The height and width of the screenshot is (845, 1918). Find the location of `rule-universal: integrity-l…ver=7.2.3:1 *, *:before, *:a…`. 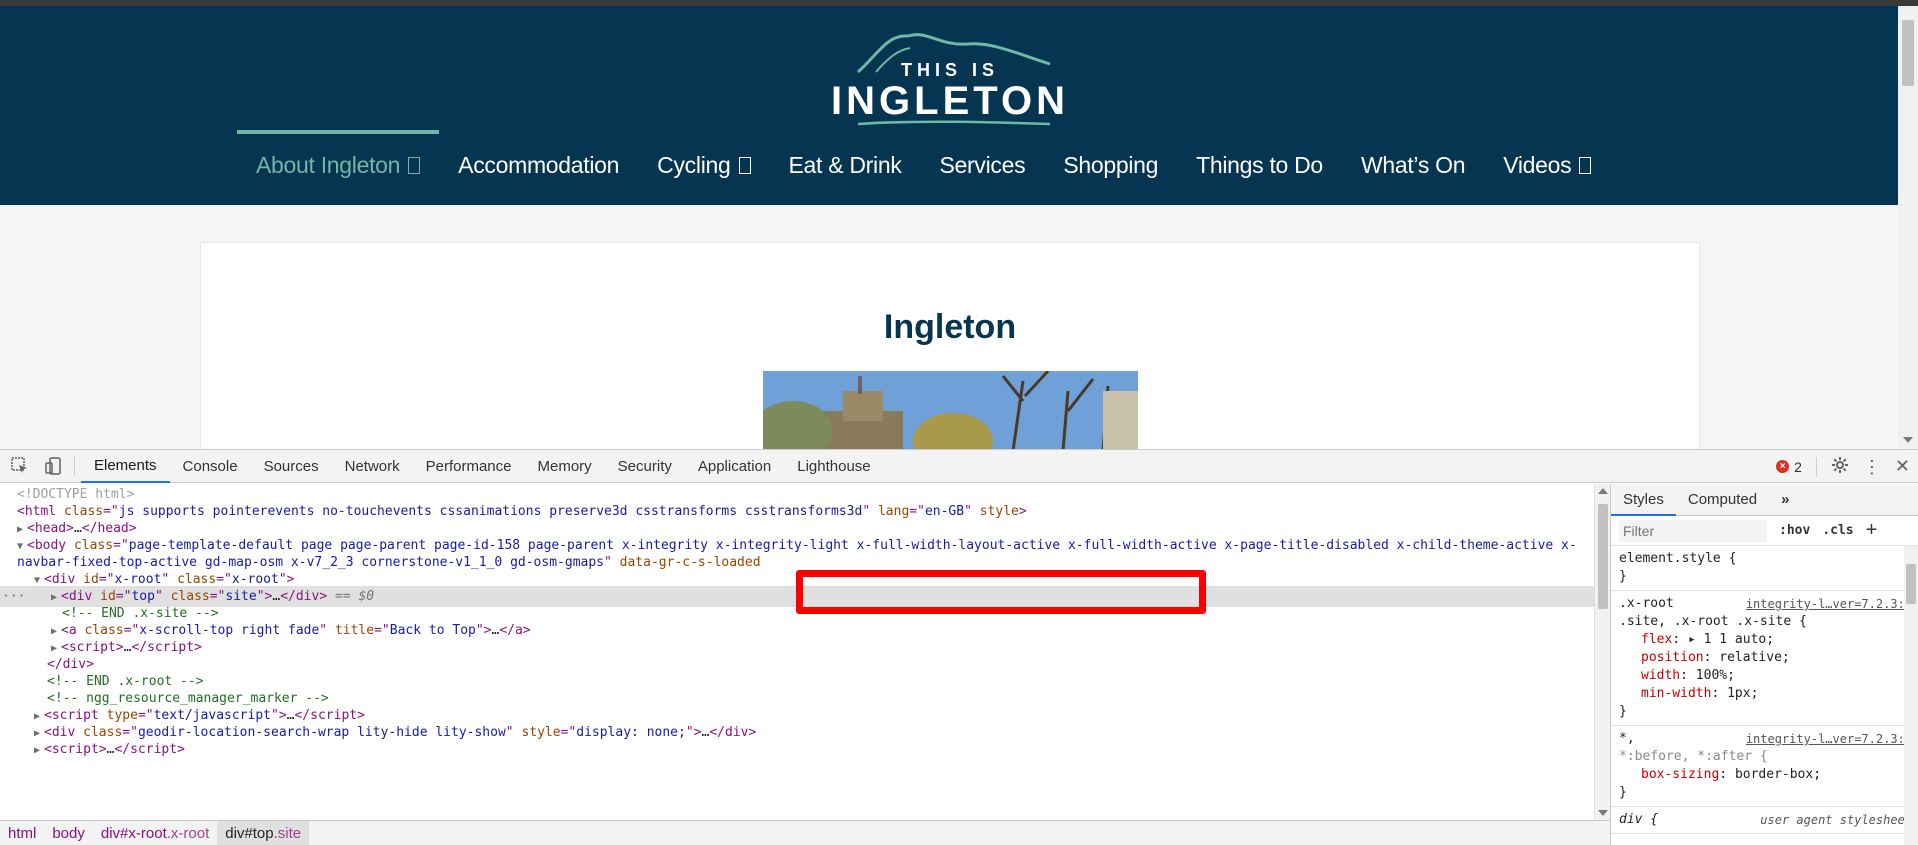

rule-universal: integrity-l…ver=7.2.3:1 *, *:before, *:a… is located at coordinates (1764, 766).